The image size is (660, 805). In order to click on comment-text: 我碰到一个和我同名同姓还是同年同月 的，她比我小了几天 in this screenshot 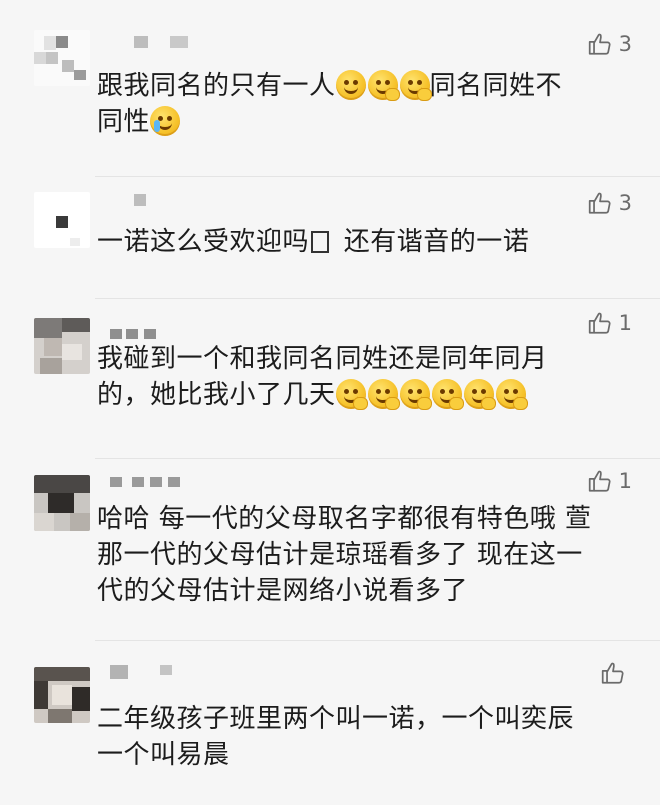, I will do `click(322, 377)`.